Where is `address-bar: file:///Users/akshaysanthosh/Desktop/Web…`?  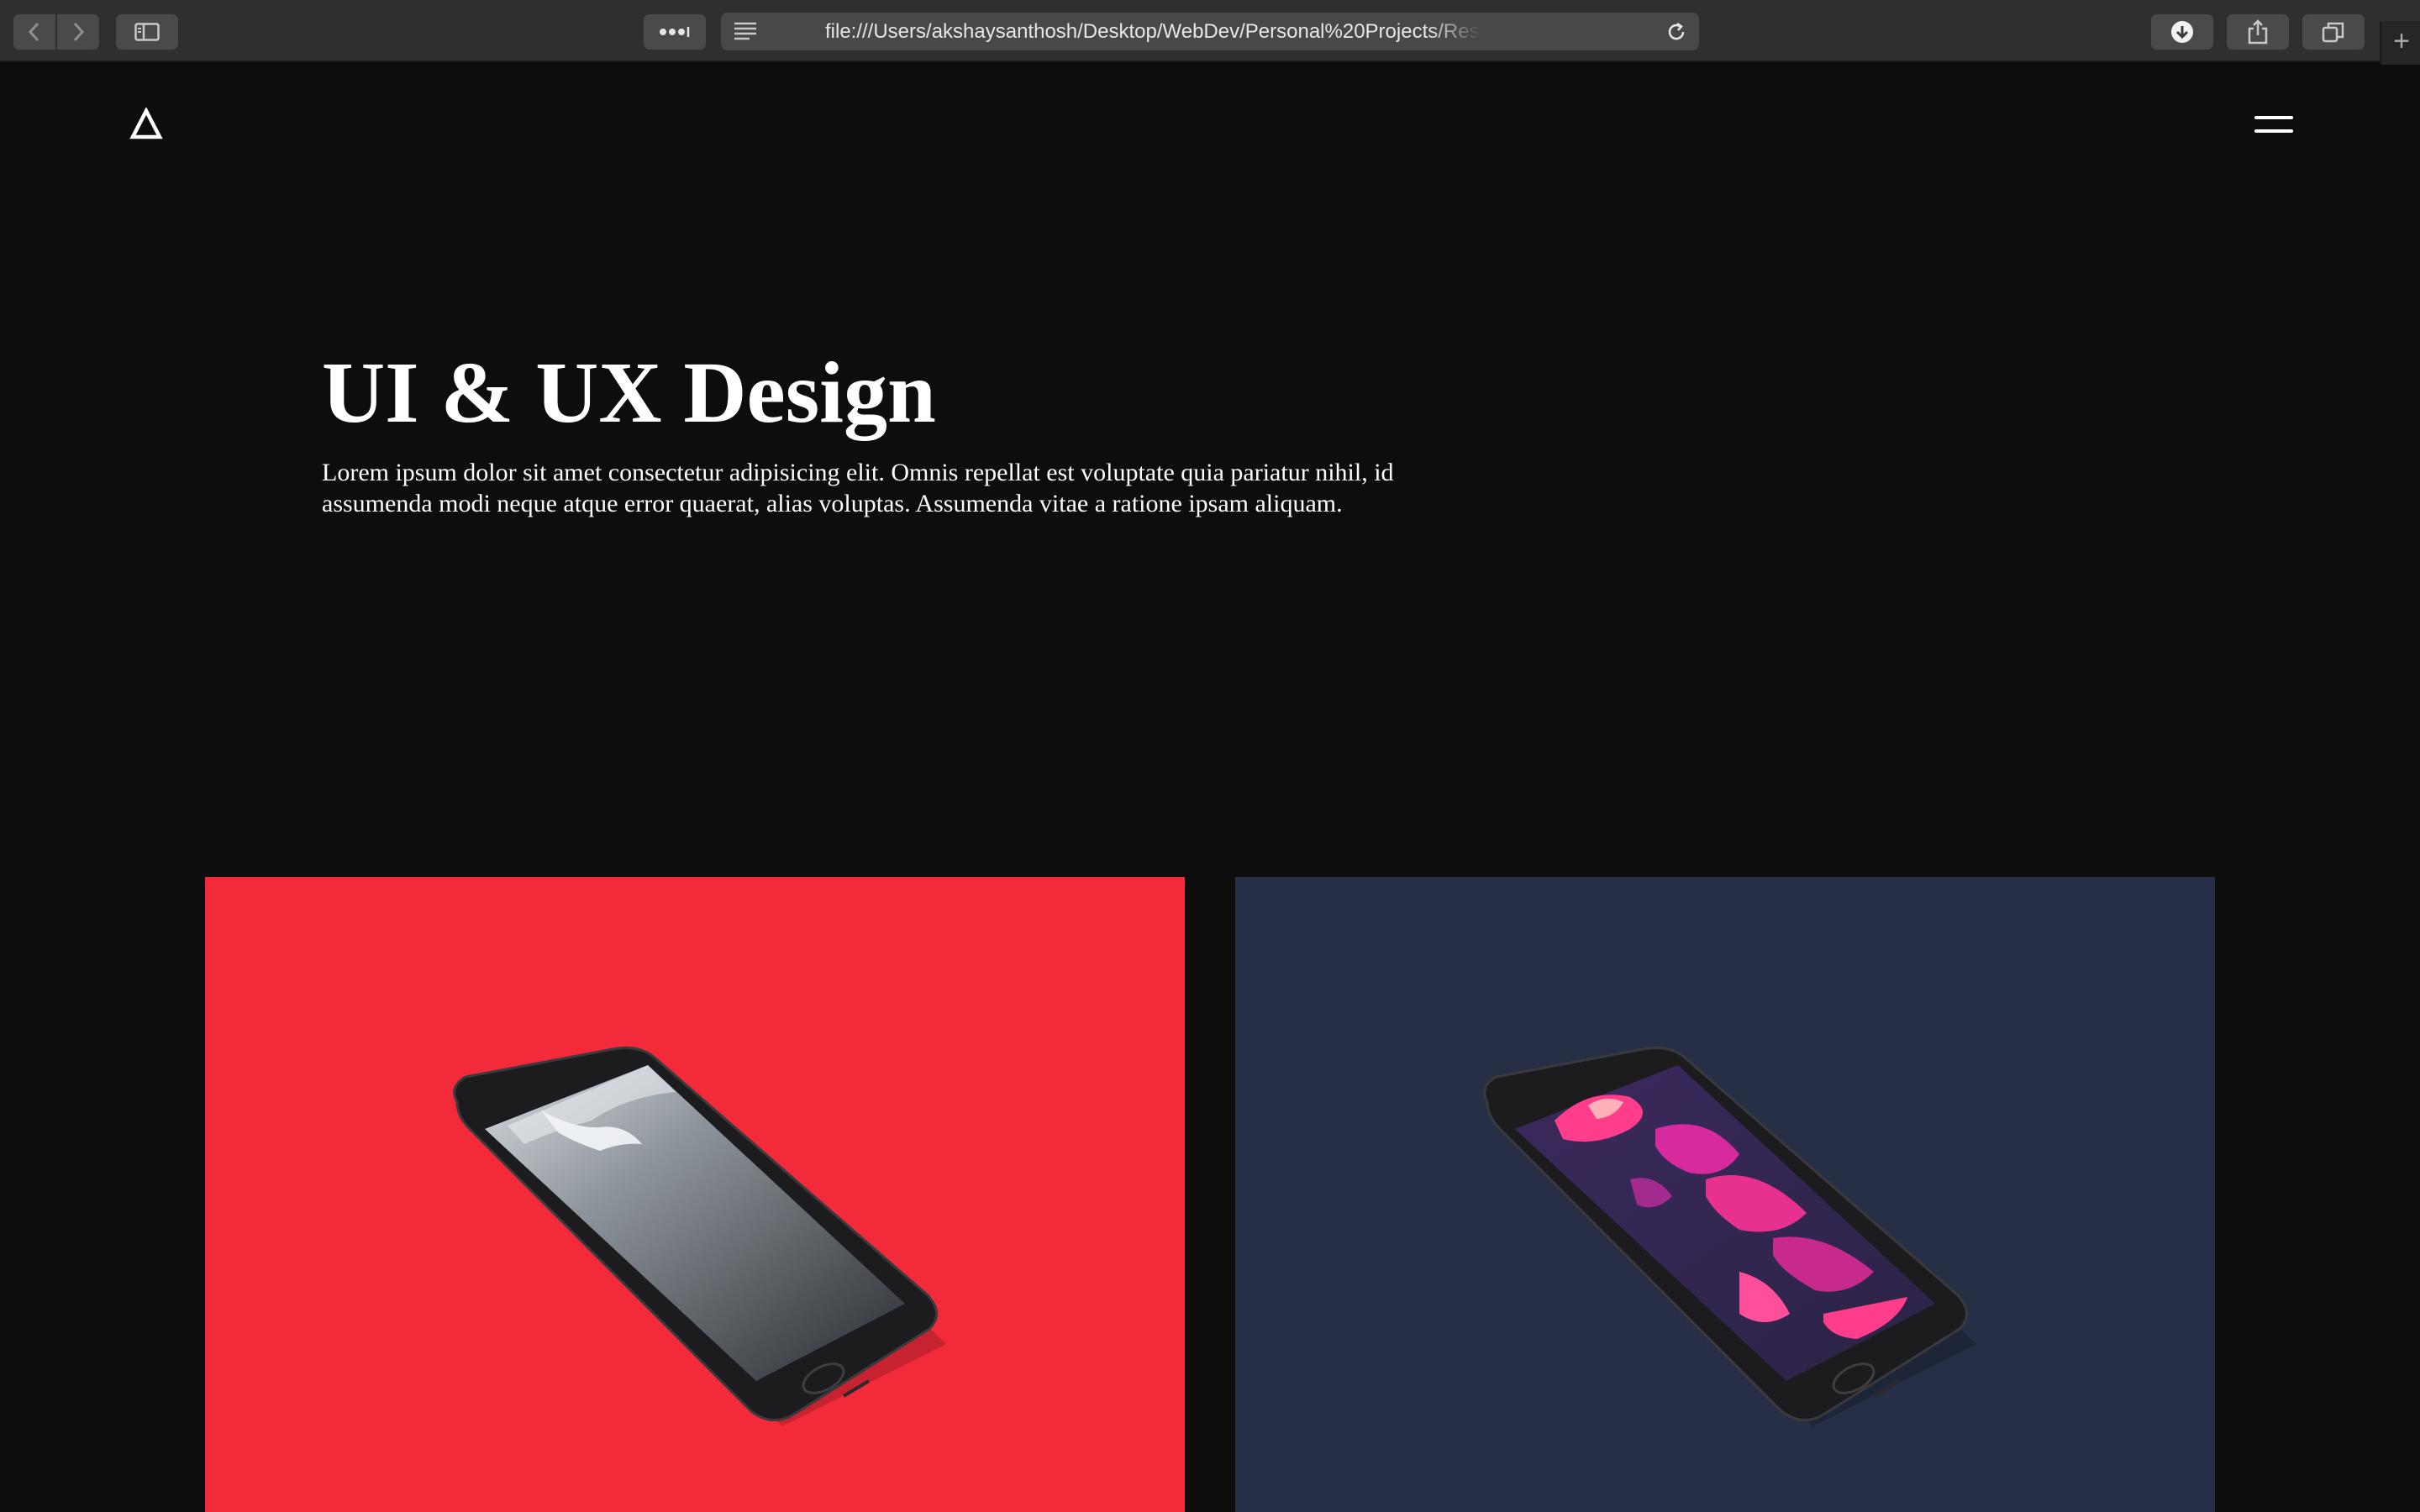
address-bar: file:///Users/akshaysanthosh/Desktop/Web… is located at coordinates (1210, 31).